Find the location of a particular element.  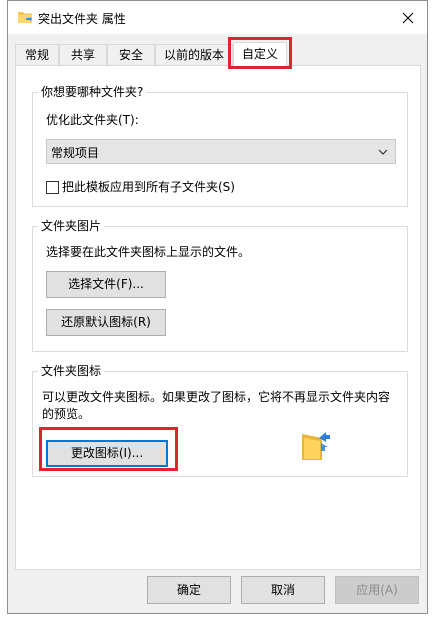

folder-icon-group-title: 文件夹图标 is located at coordinates (71, 371).